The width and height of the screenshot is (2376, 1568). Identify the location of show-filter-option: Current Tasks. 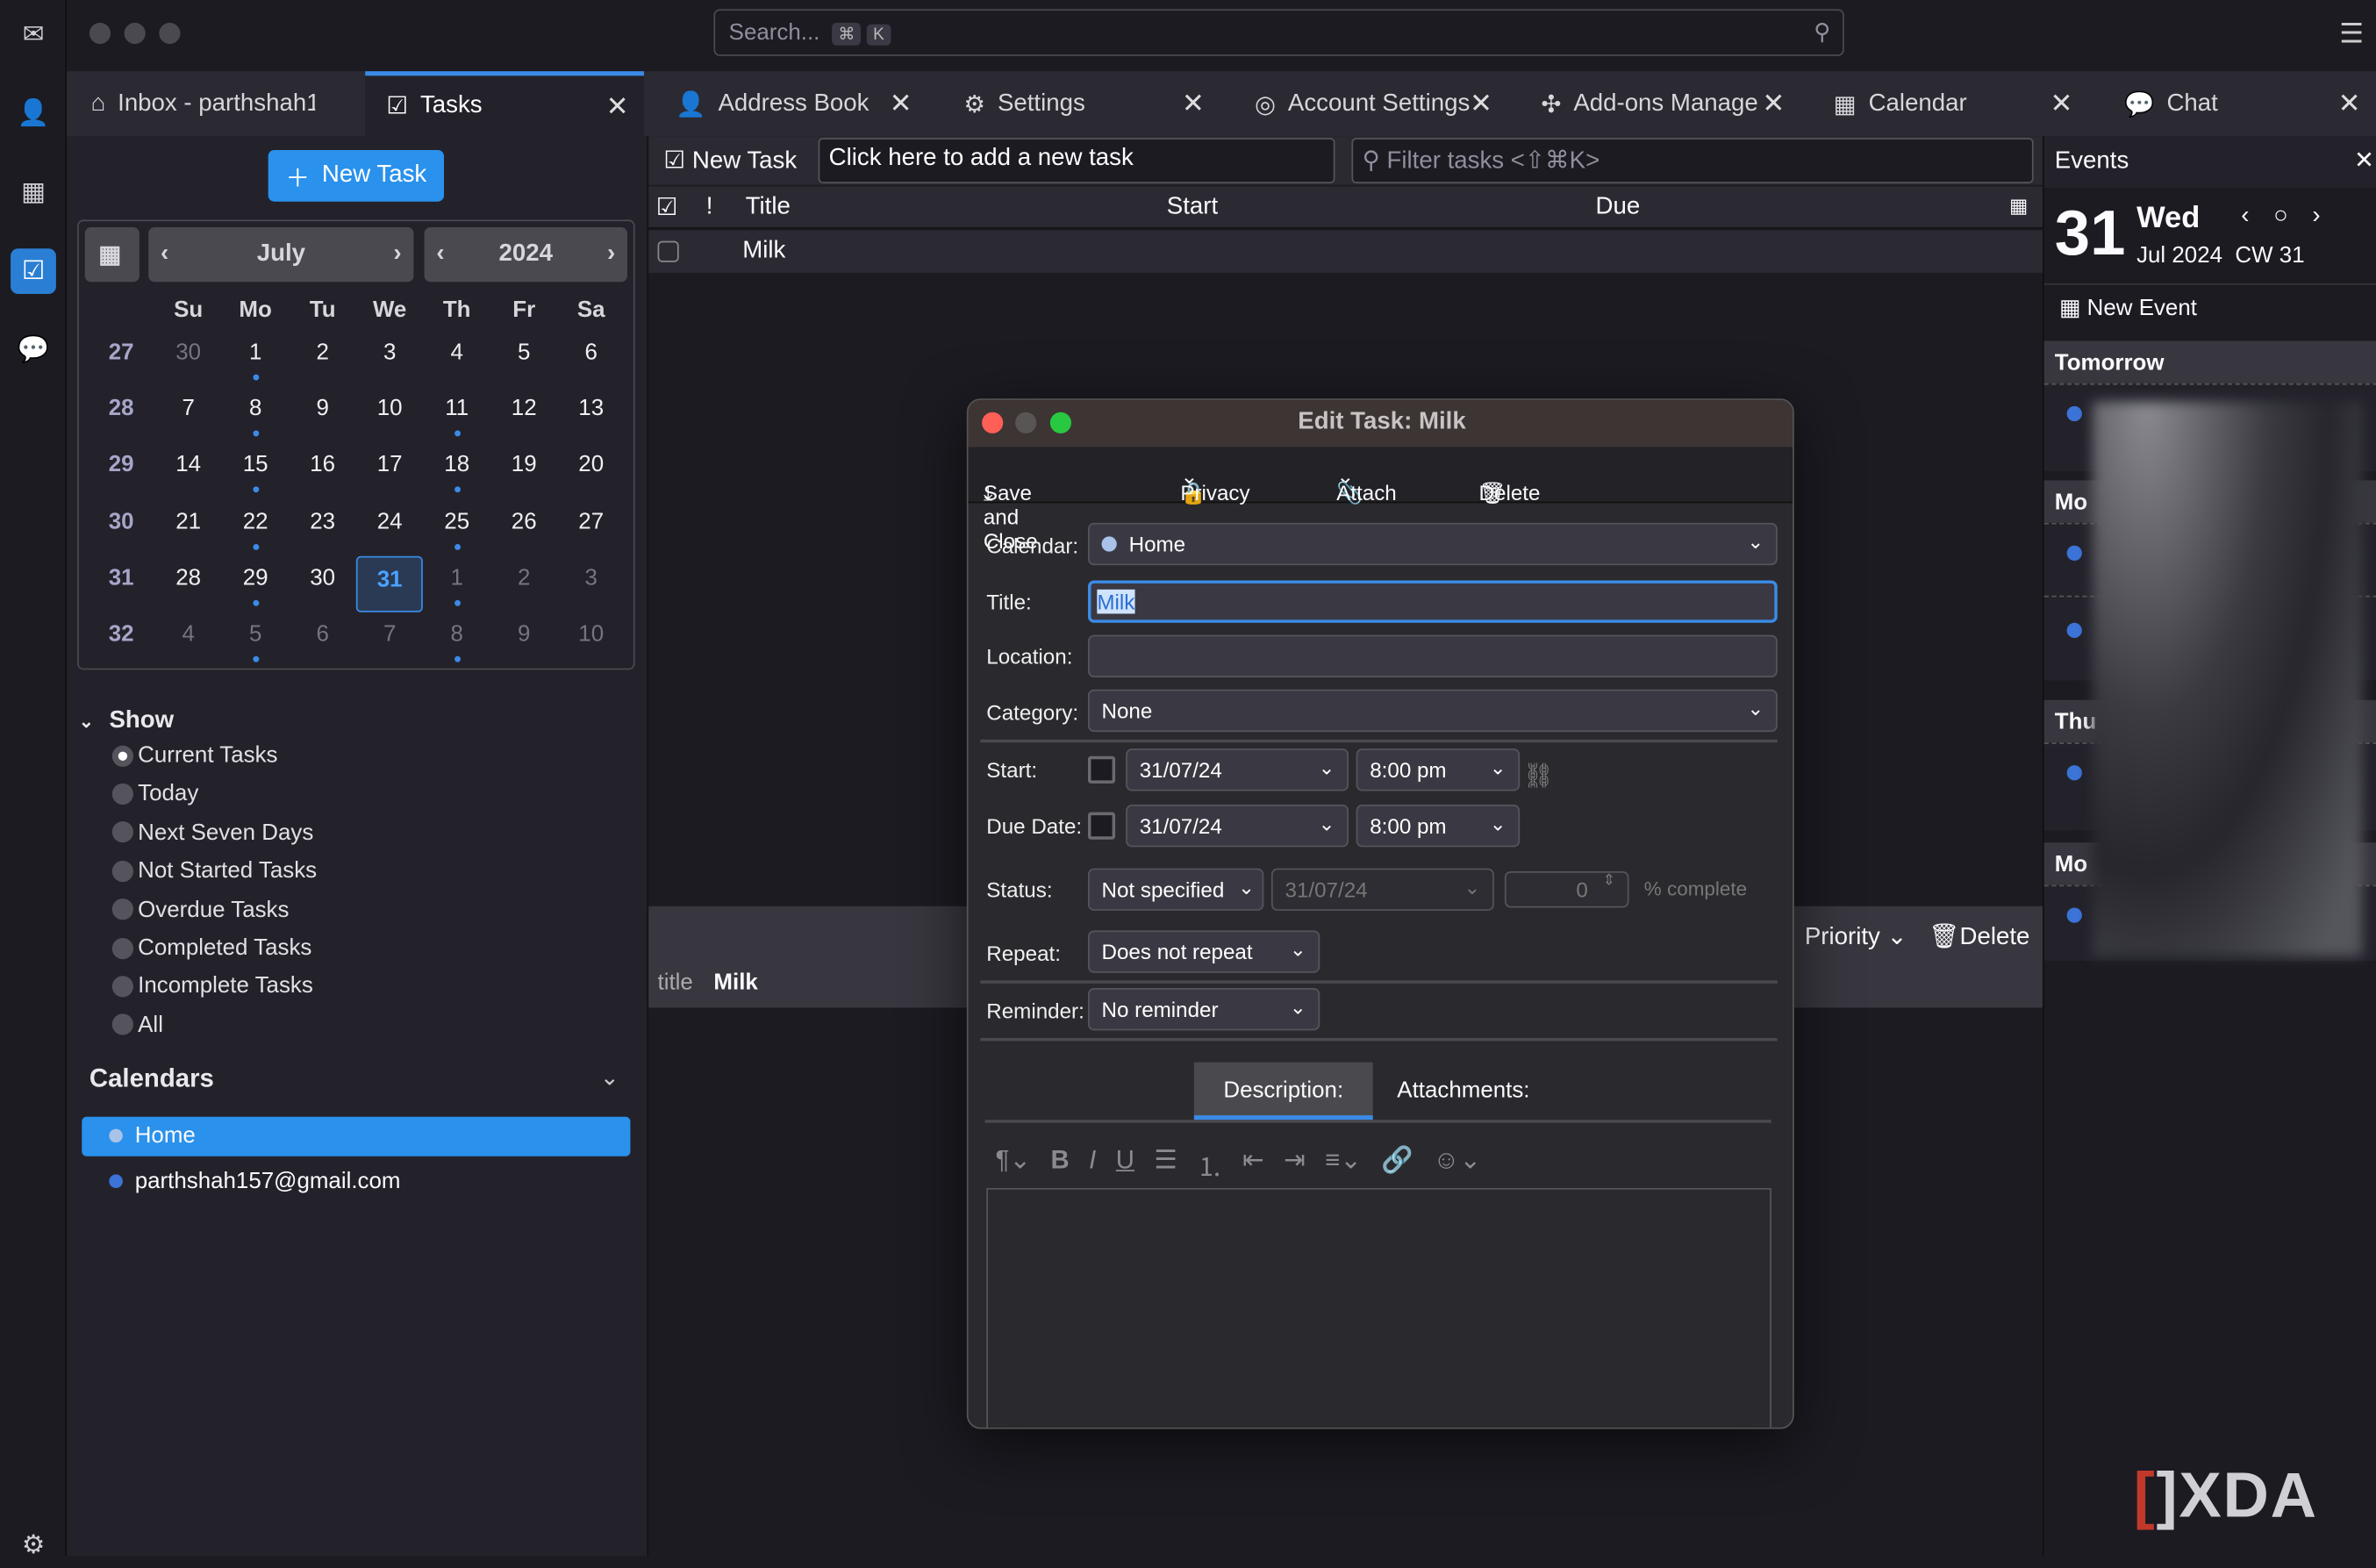
(194, 755).